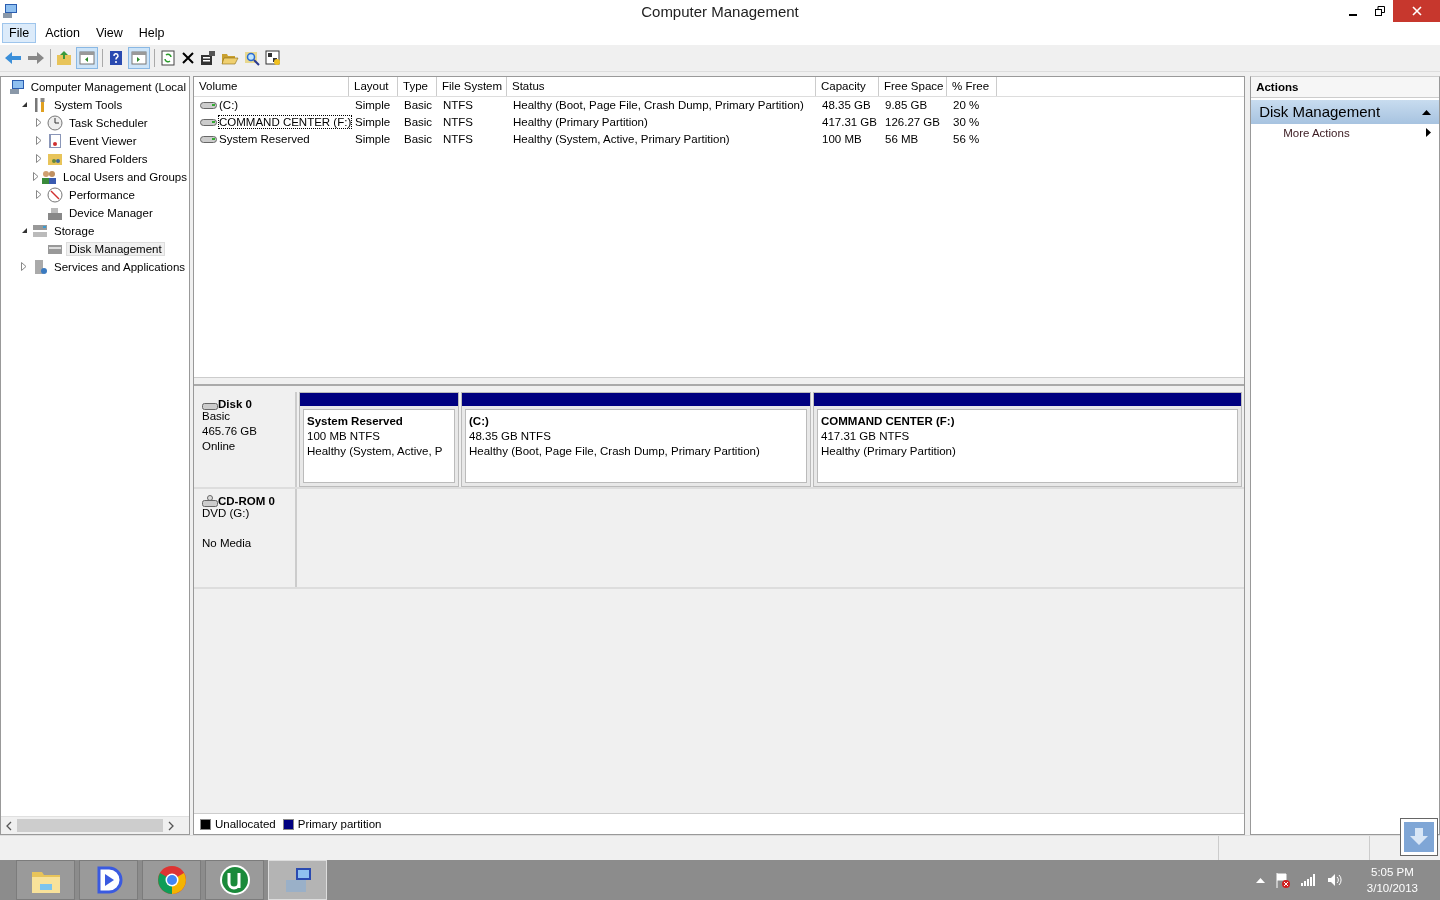 Image resolution: width=1440 pixels, height=900 pixels. What do you see at coordinates (151, 33) in the screenshot?
I see `menu-item: Help` at bounding box center [151, 33].